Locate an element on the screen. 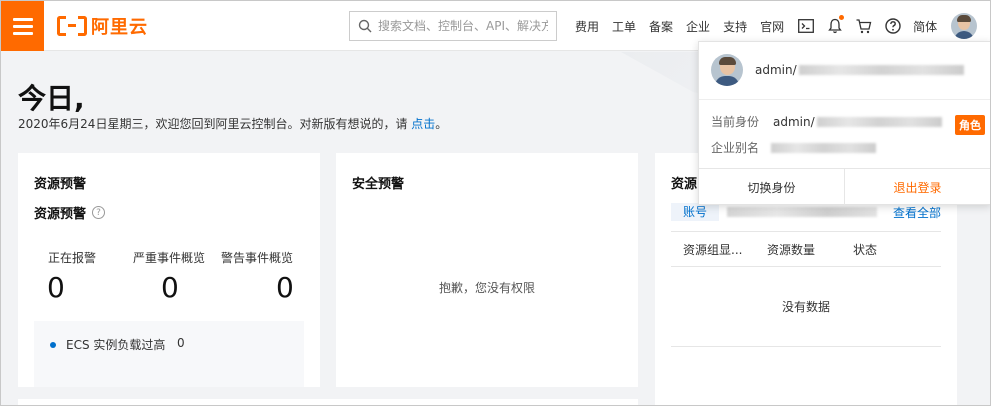 The width and height of the screenshot is (991, 406). welcome-text: 2020年6月24日星期三，欢迎您回到阿里云控制台。对新版有想说的，请 is located at coordinates (213, 124).